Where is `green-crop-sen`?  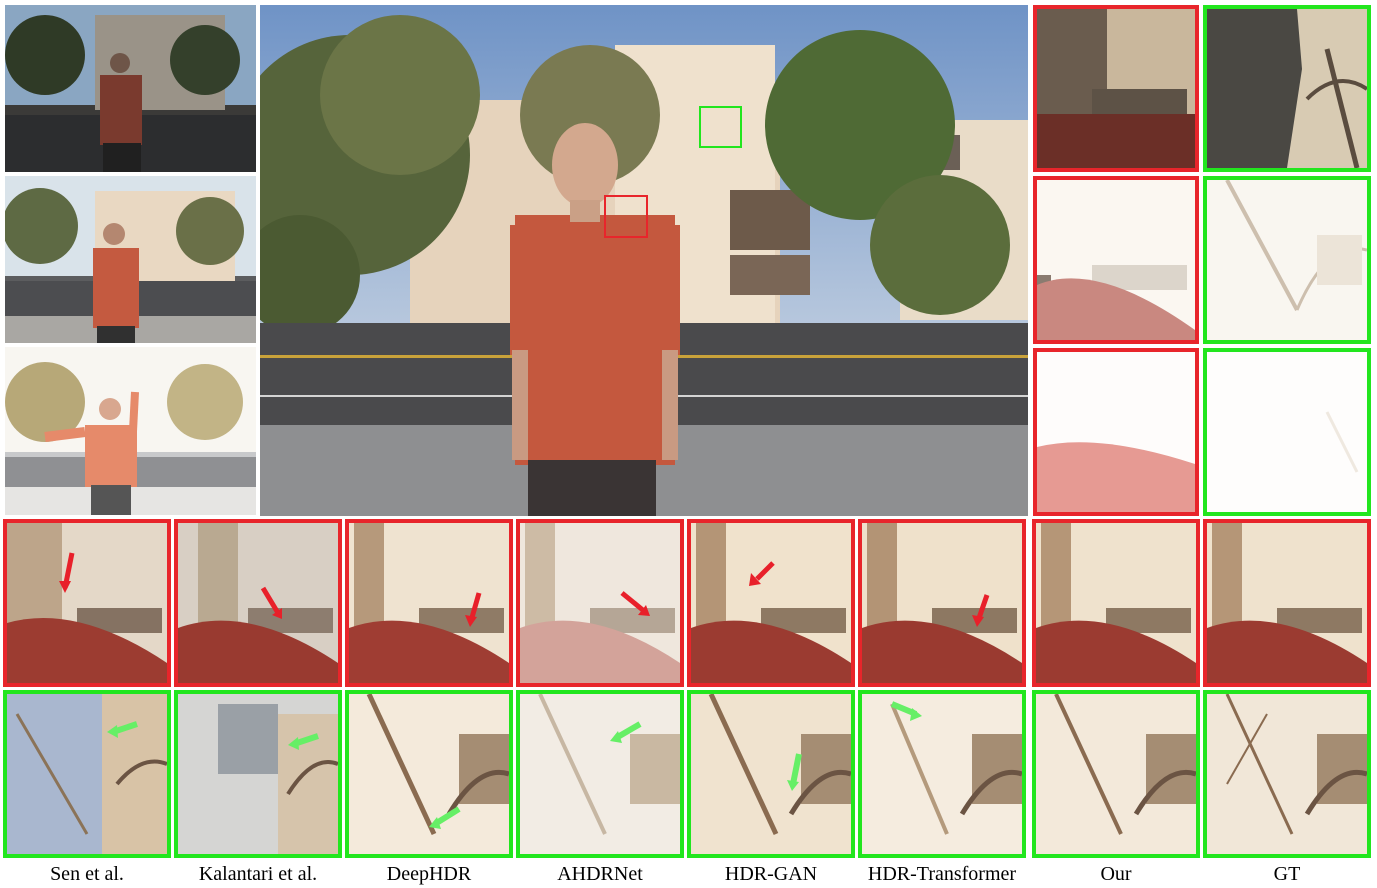 green-crop-sen is located at coordinates (87, 774).